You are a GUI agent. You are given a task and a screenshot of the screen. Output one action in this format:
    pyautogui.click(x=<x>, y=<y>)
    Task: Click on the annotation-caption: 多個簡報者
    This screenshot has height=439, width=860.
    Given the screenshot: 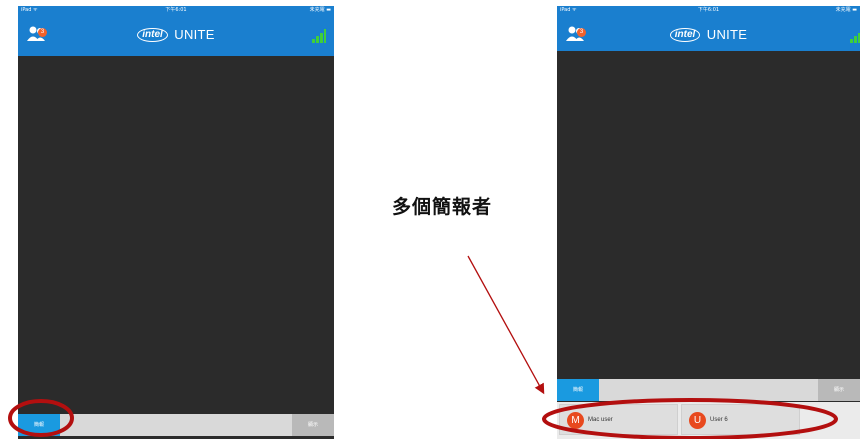 What is the action you would take?
    pyautogui.click(x=442, y=207)
    